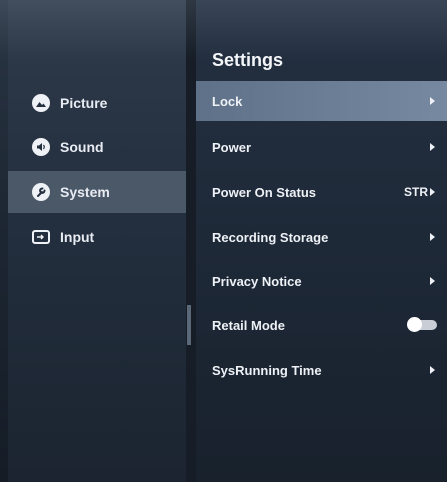  I want to click on settings-row-label: Retail Mode, so click(248, 325).